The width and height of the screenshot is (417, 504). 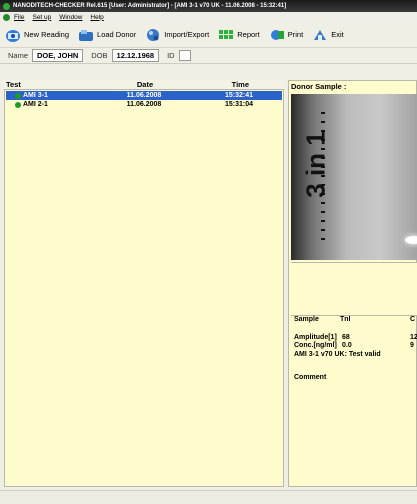 What do you see at coordinates (86, 35) in the screenshot?
I see `load-donor-icon` at bounding box center [86, 35].